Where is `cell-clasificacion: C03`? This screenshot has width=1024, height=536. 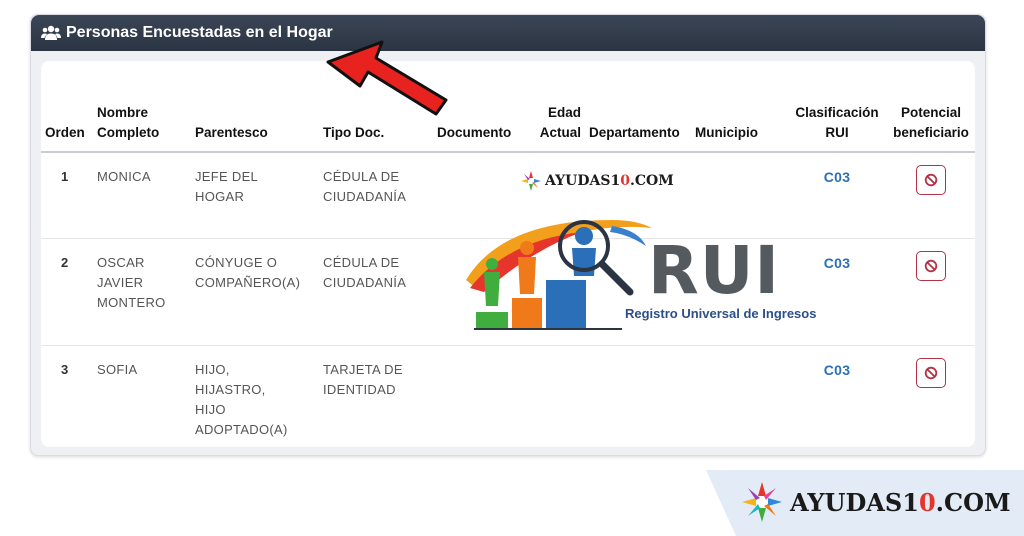
cell-clasificacion: C03 is located at coordinates (837, 369).